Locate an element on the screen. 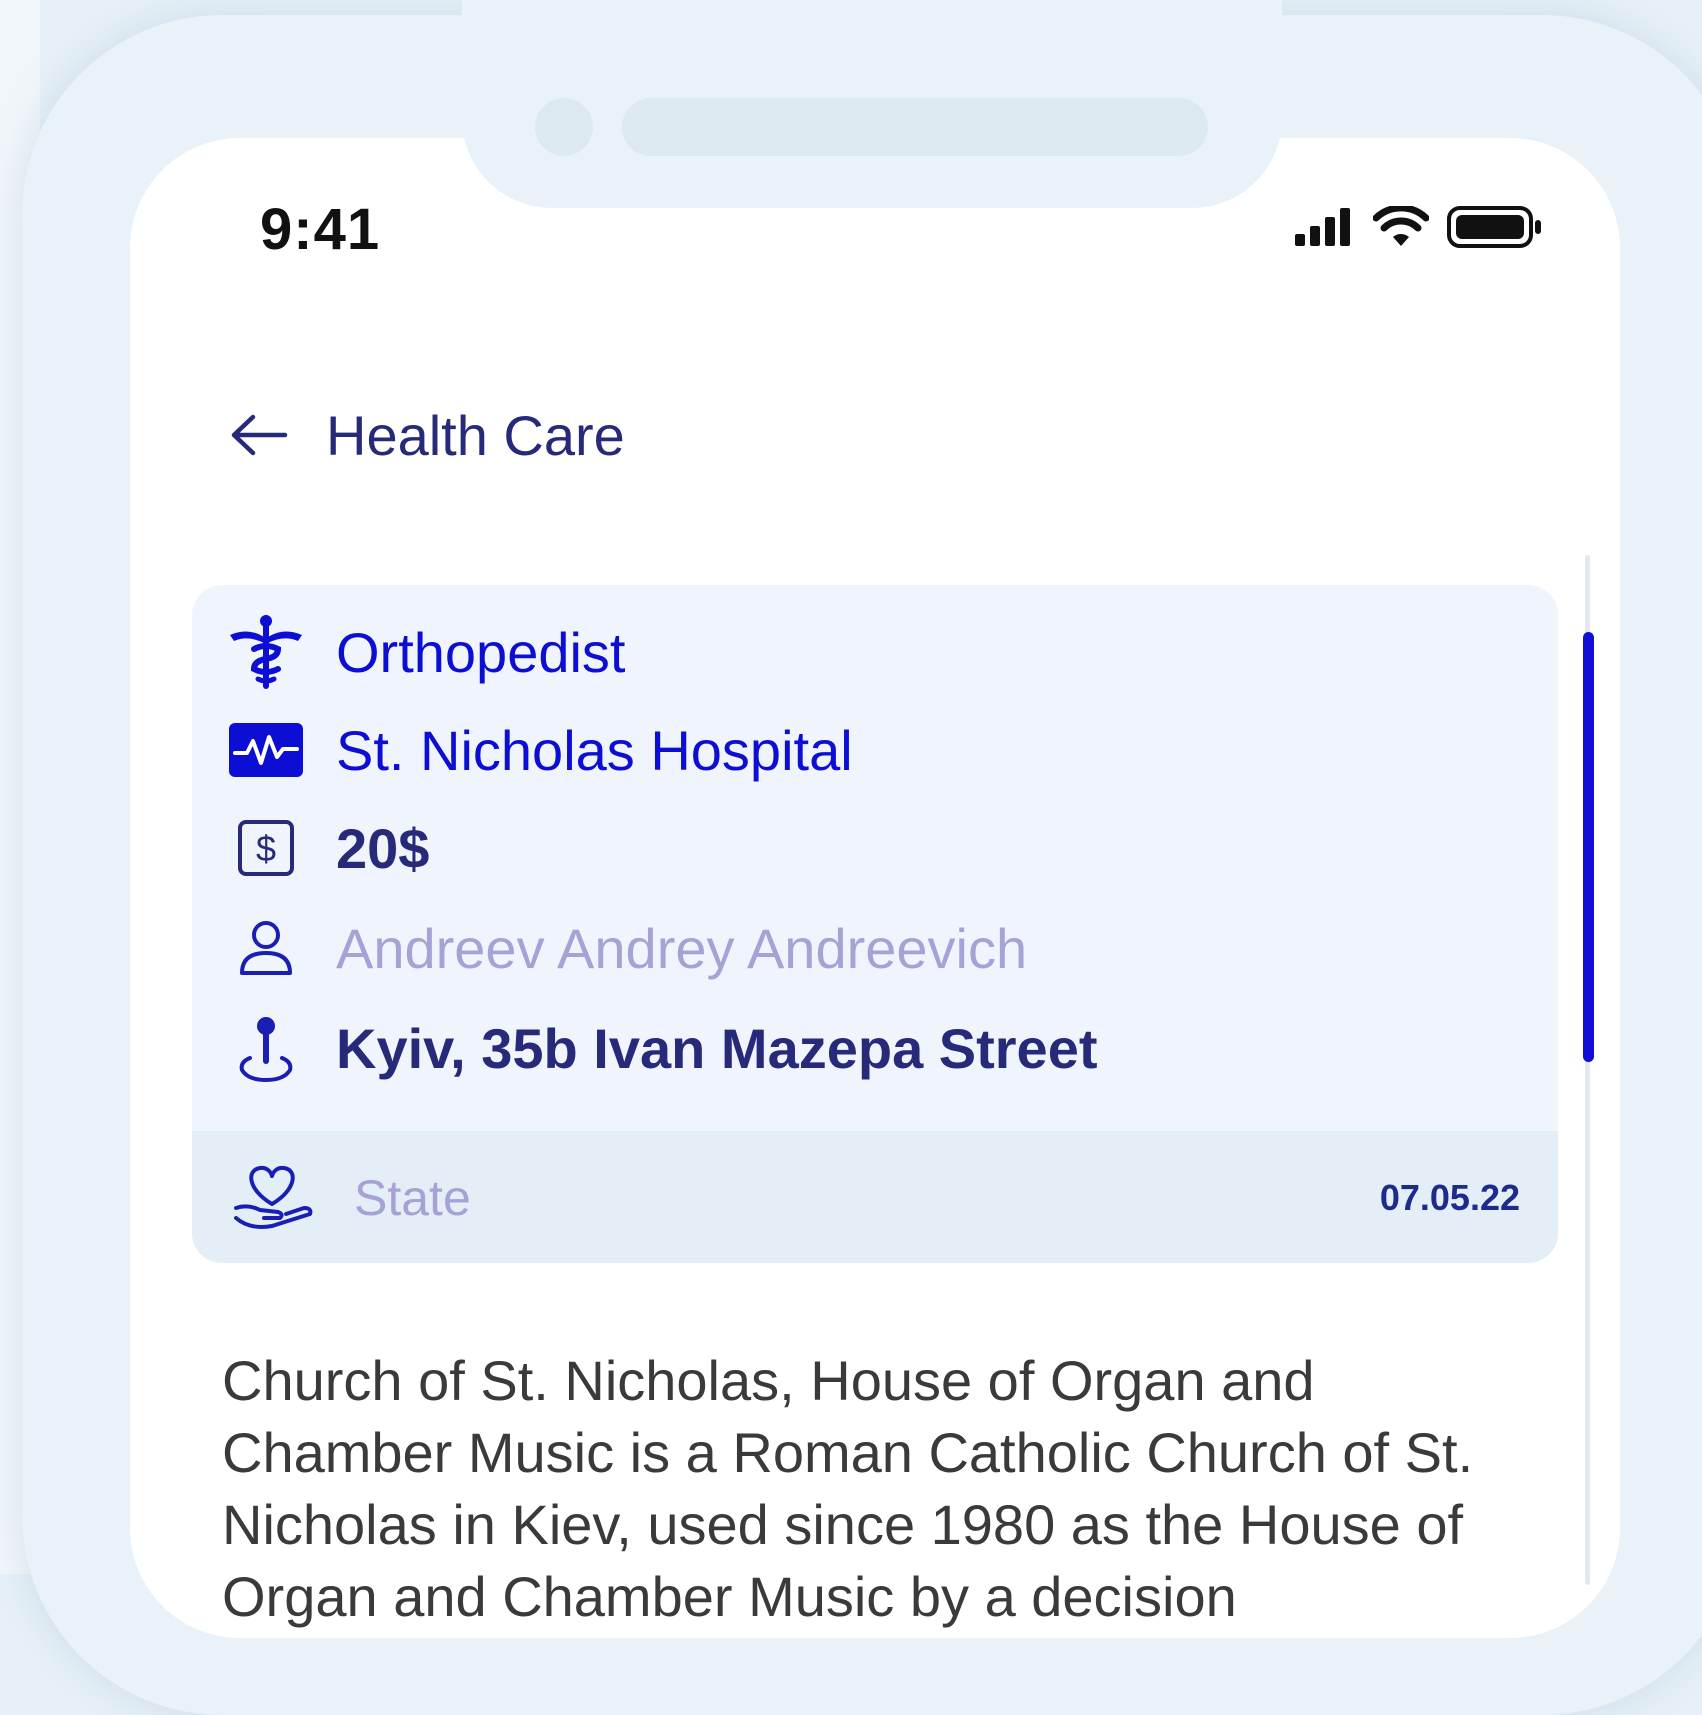  card-footer: State 07.05.22 is located at coordinates (875, 1197).